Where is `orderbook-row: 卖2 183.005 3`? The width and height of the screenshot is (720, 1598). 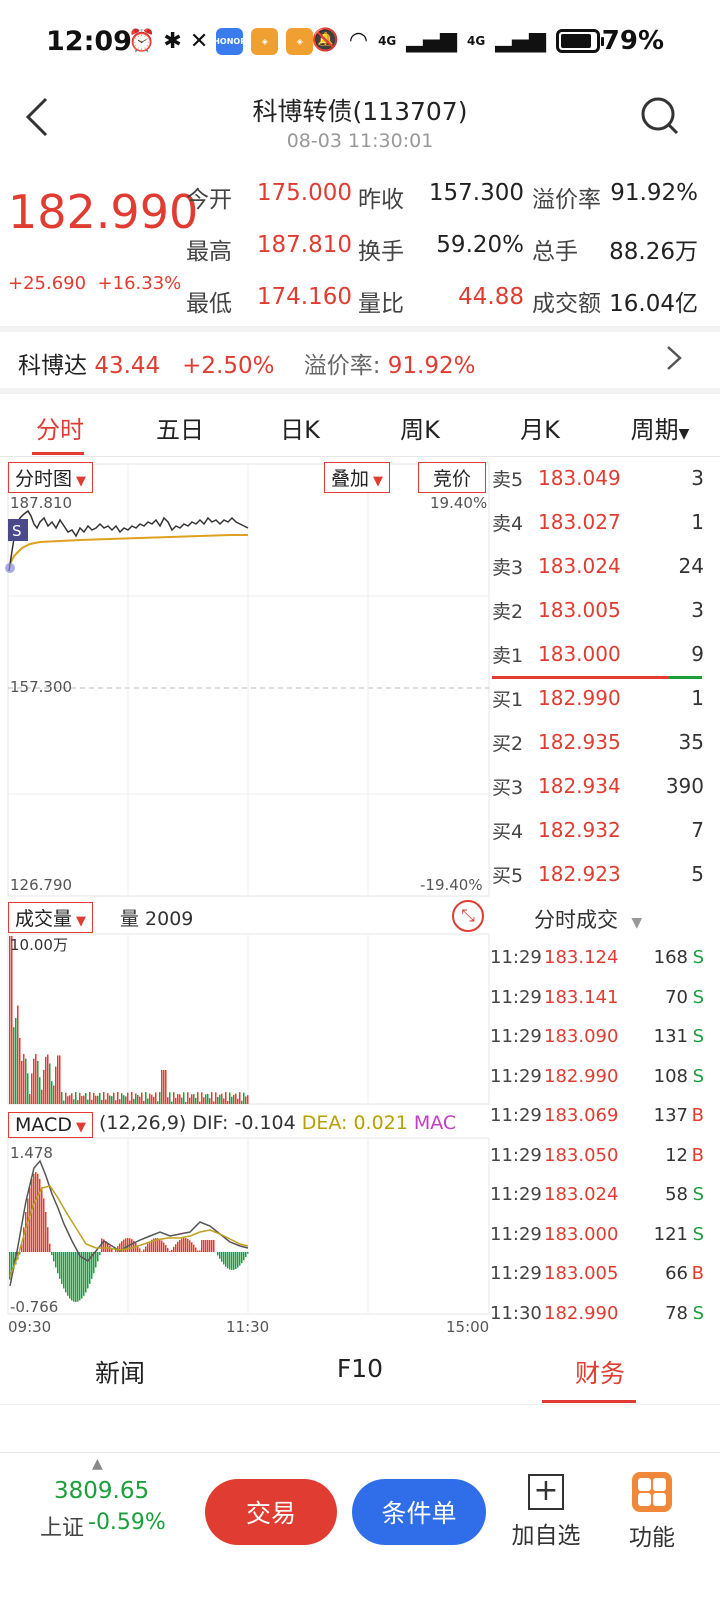
orderbook-row: 卖2 183.005 3 is located at coordinates (598, 610).